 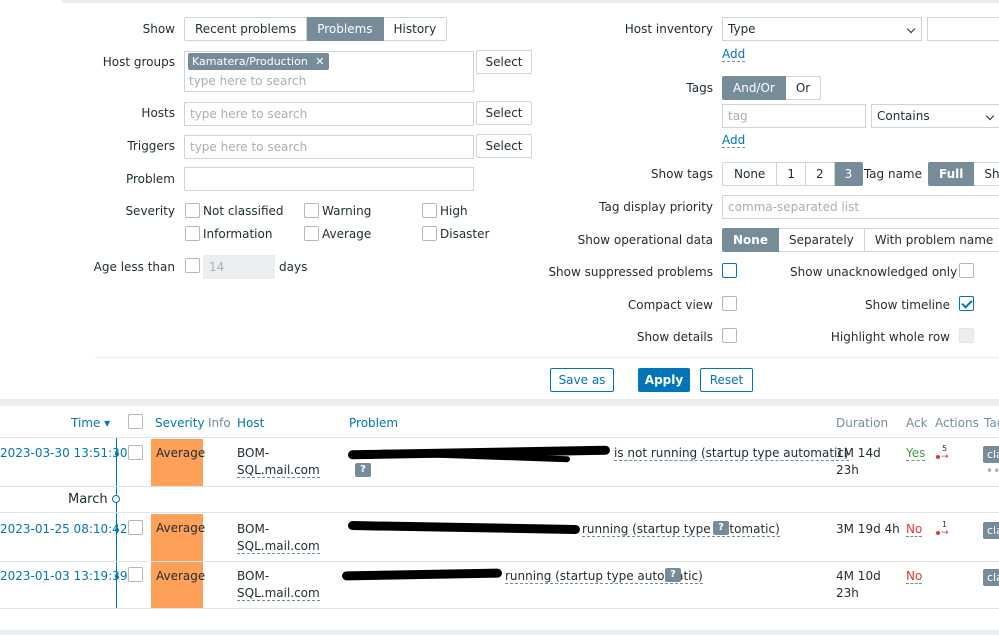 I want to click on show-tags-3: 3, so click(x=849, y=174).